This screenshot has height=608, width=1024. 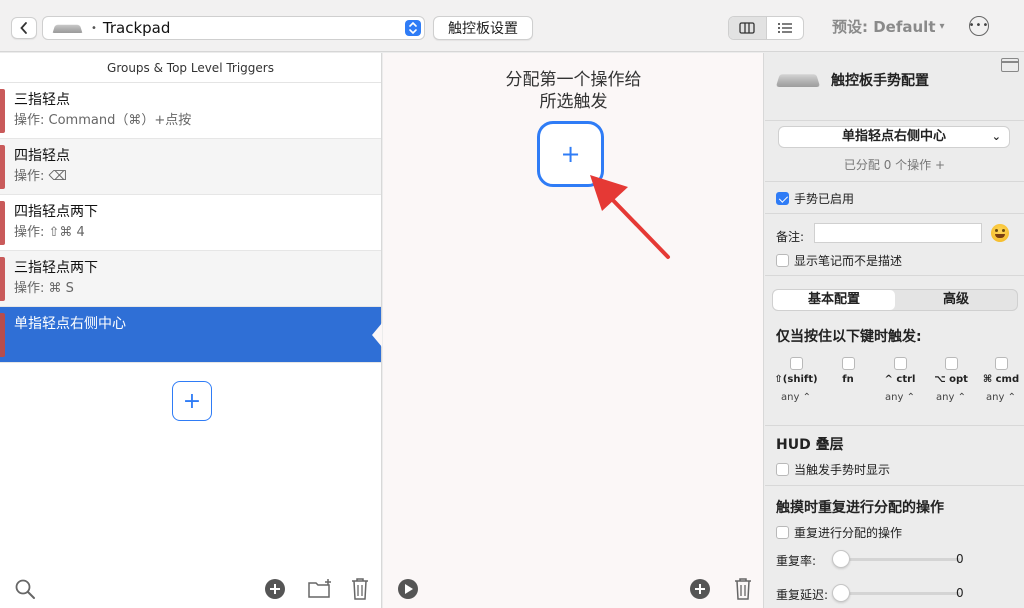 I want to click on repeat-rate-slider-row: 重复率: 0, so click(x=896, y=560).